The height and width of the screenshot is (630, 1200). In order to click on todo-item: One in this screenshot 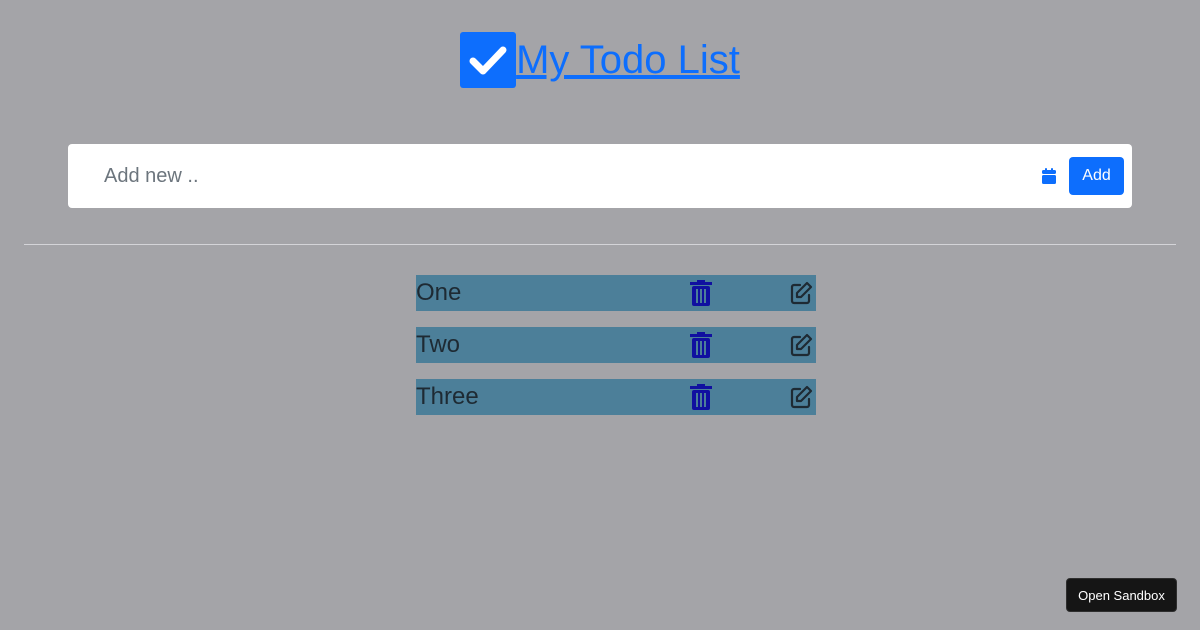, I will do `click(616, 293)`.